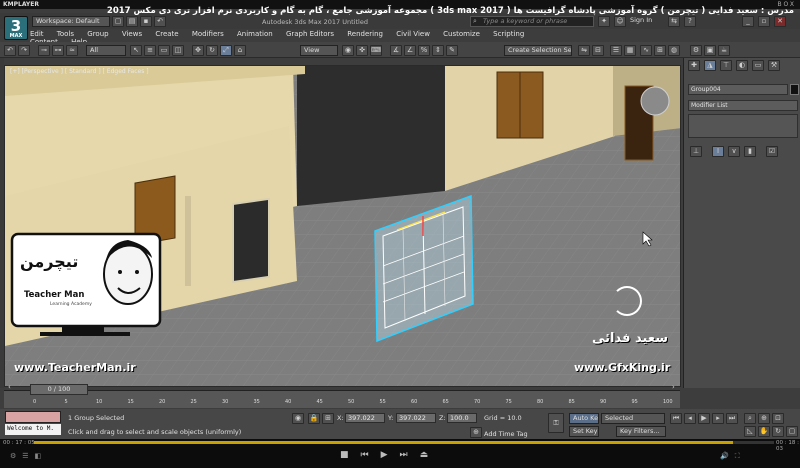 The height and width of the screenshot is (468, 800). What do you see at coordinates (616, 50) in the screenshot?
I see `scene-explorer-icon: ☰` at bounding box center [616, 50].